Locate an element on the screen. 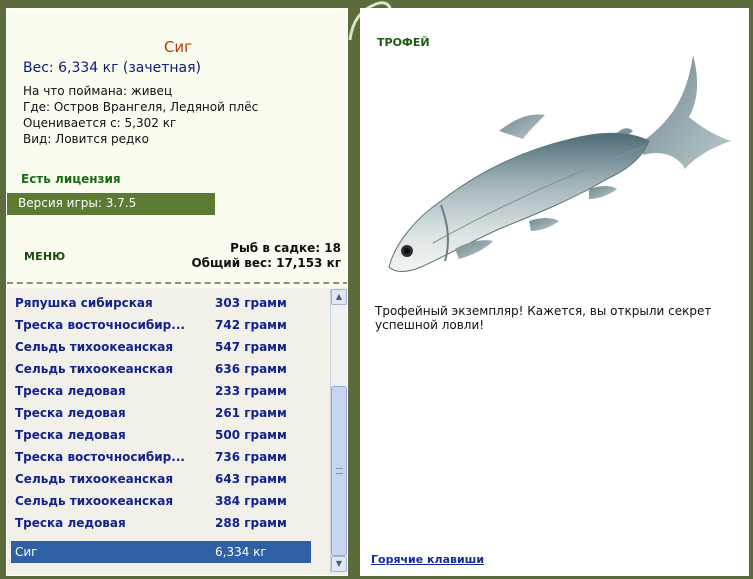  list-item: Треска восточносибир... 742 грамм is located at coordinates (161, 325).